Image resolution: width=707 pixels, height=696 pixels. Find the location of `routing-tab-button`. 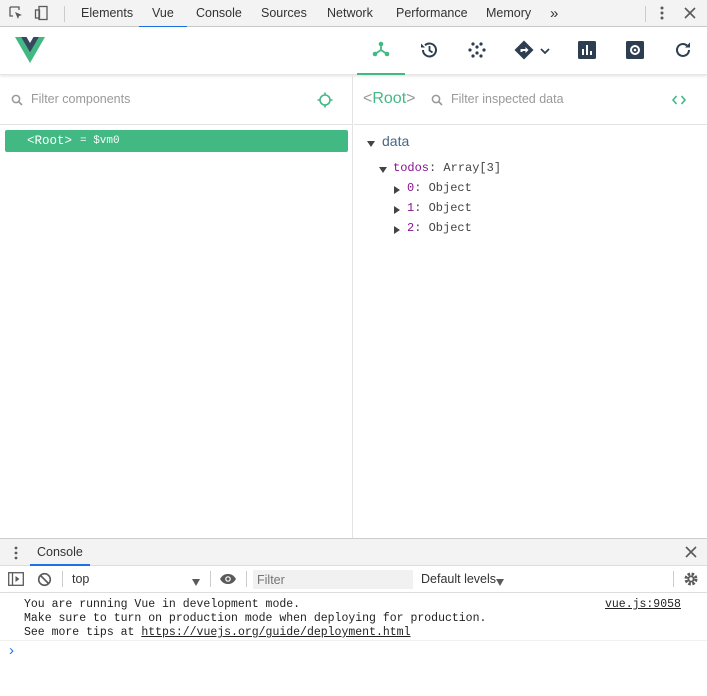

routing-tab-button is located at coordinates (532, 51).